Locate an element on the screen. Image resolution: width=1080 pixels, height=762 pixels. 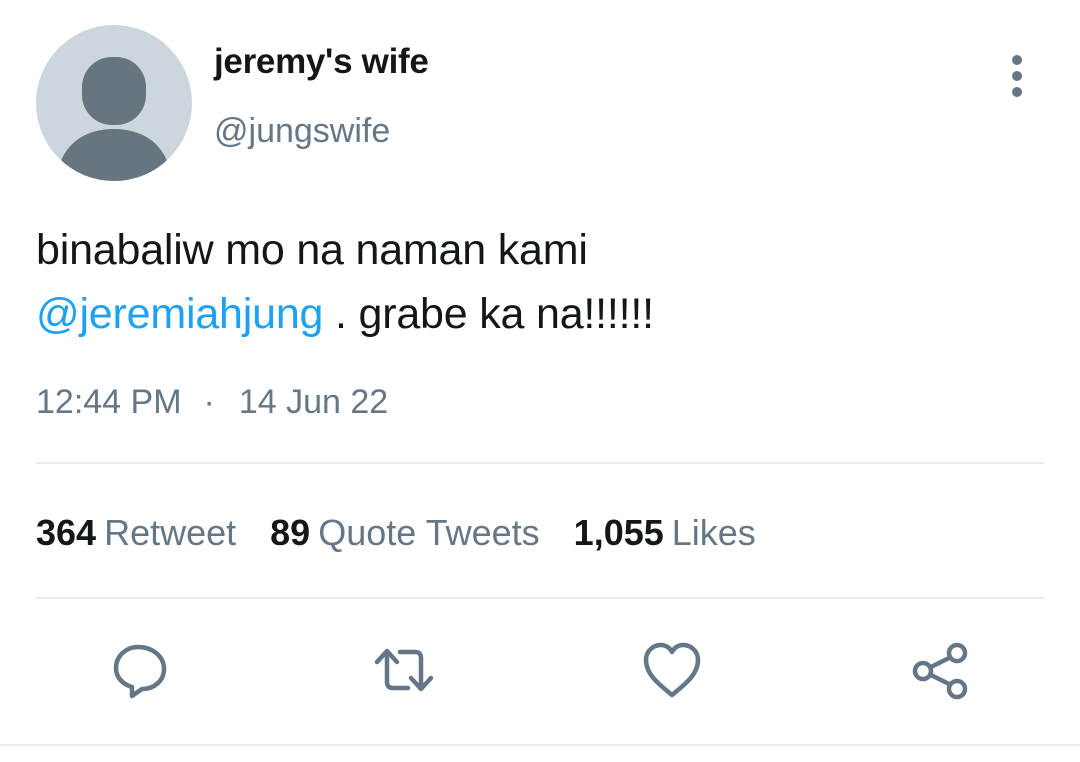
quote-label: Quote Tweets is located at coordinates (429, 532).